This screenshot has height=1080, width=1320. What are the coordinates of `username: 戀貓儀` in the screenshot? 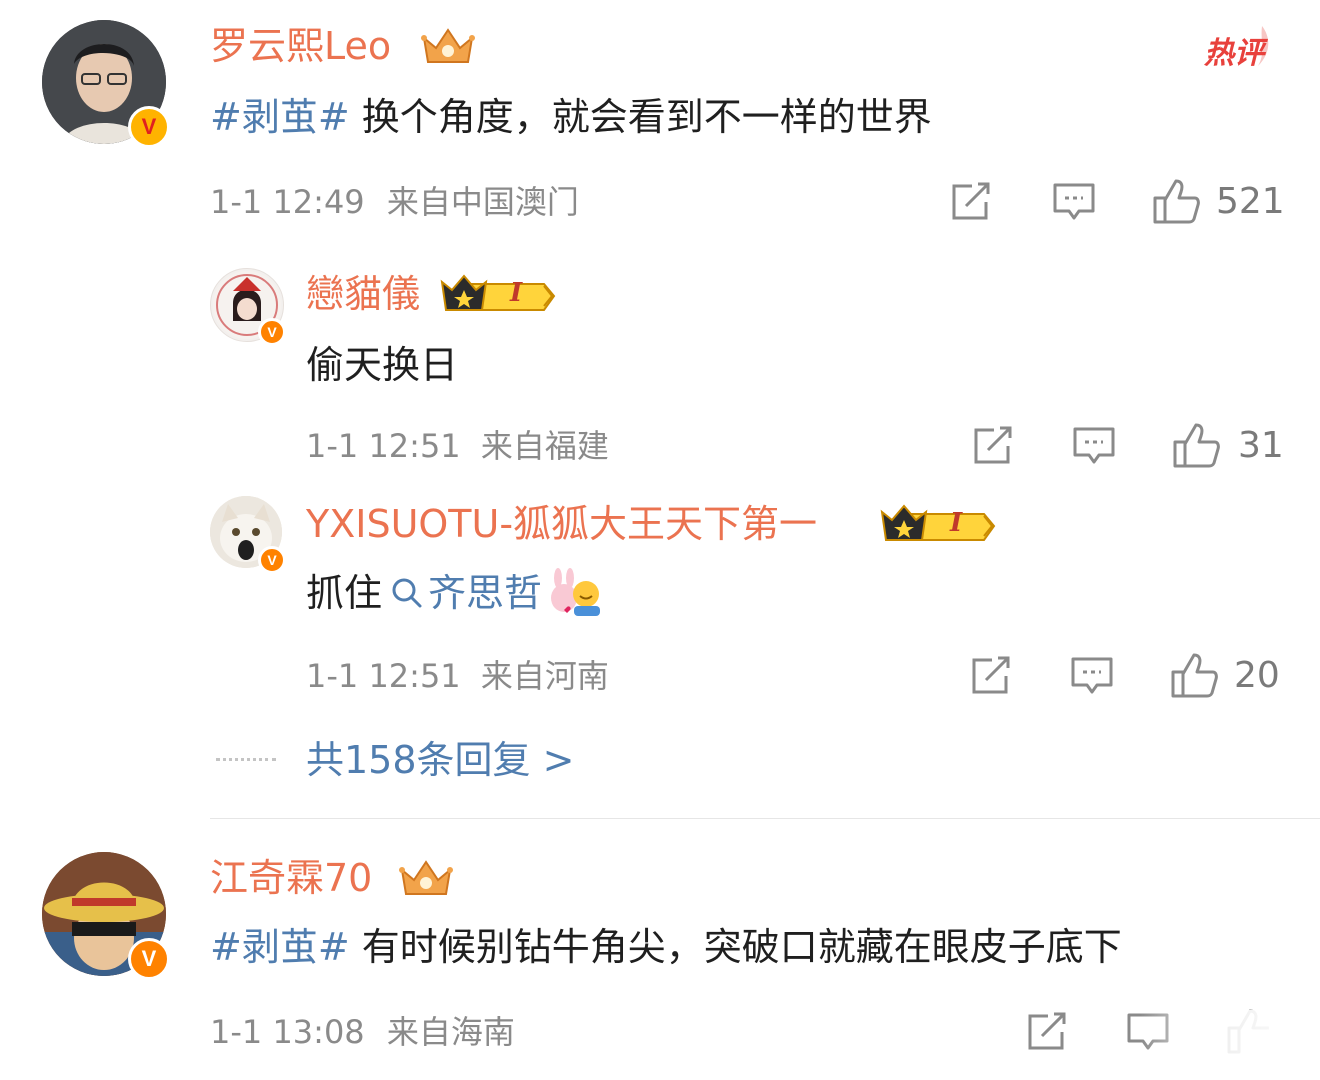 It's located at (363, 294).